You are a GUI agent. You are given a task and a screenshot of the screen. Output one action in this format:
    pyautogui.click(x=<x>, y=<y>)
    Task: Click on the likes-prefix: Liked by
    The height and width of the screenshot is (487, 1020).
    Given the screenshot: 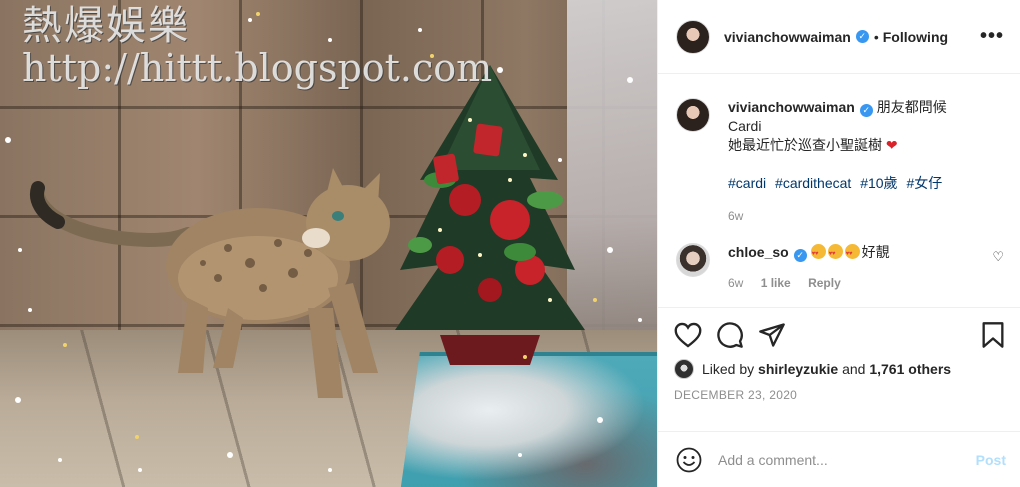 What is the action you would take?
    pyautogui.click(x=728, y=369)
    